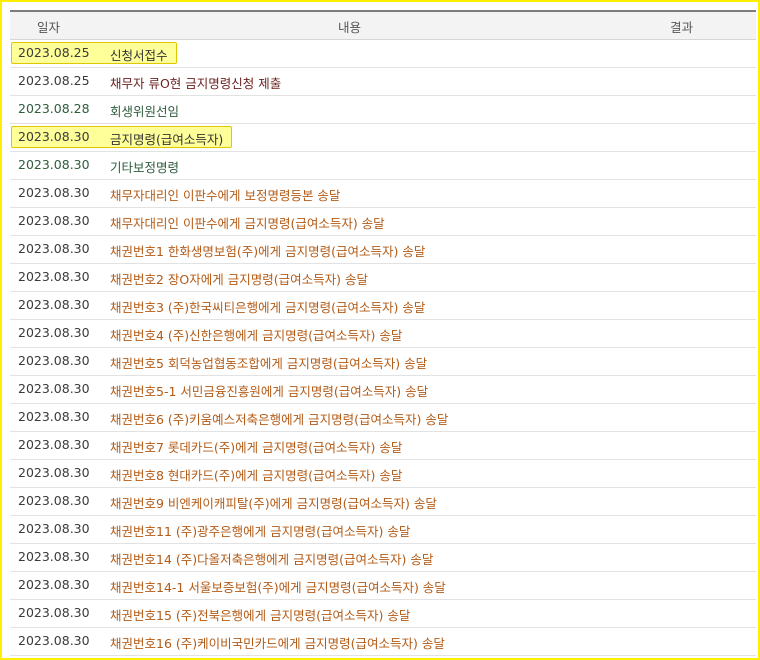 Image resolution: width=760 pixels, height=660 pixels. Describe the element at coordinates (272, 559) in the screenshot. I see `row-content: 채권번호14 (주)다올저축은행에게 금지명령(급여소득자) 송달` at that location.